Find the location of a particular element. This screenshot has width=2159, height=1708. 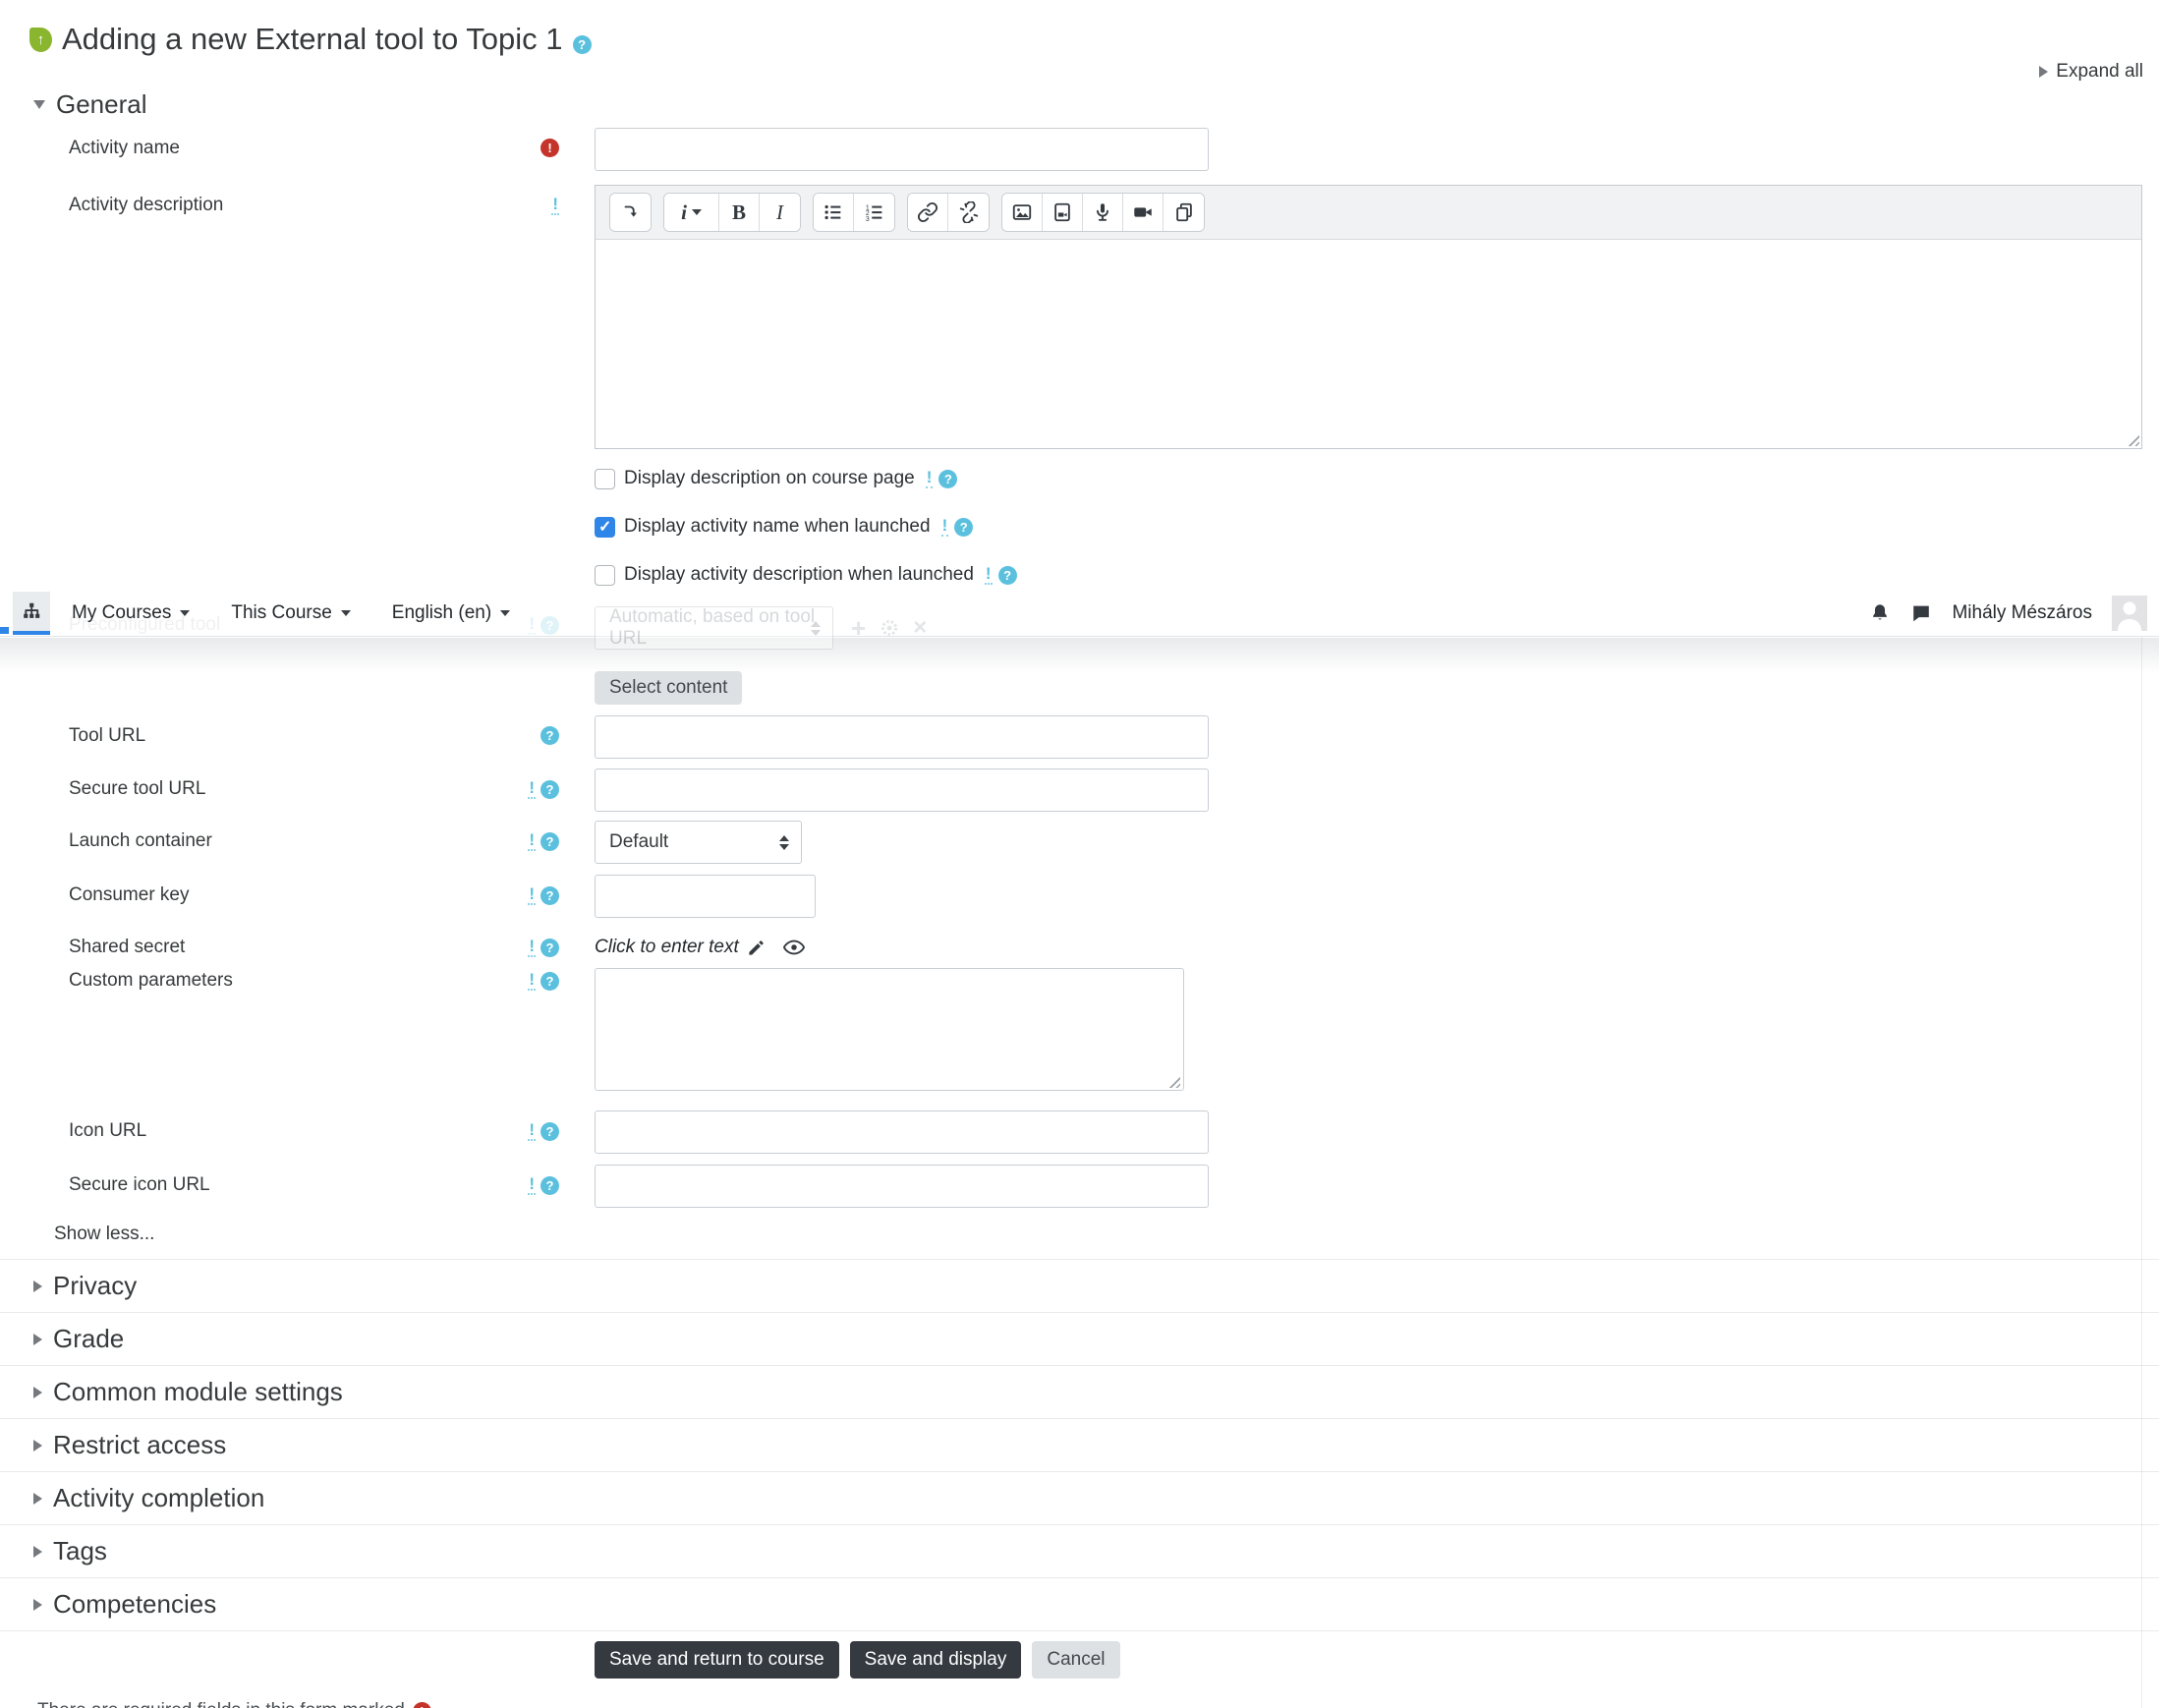

display-activity-description-checkbox is located at coordinates (605, 575).